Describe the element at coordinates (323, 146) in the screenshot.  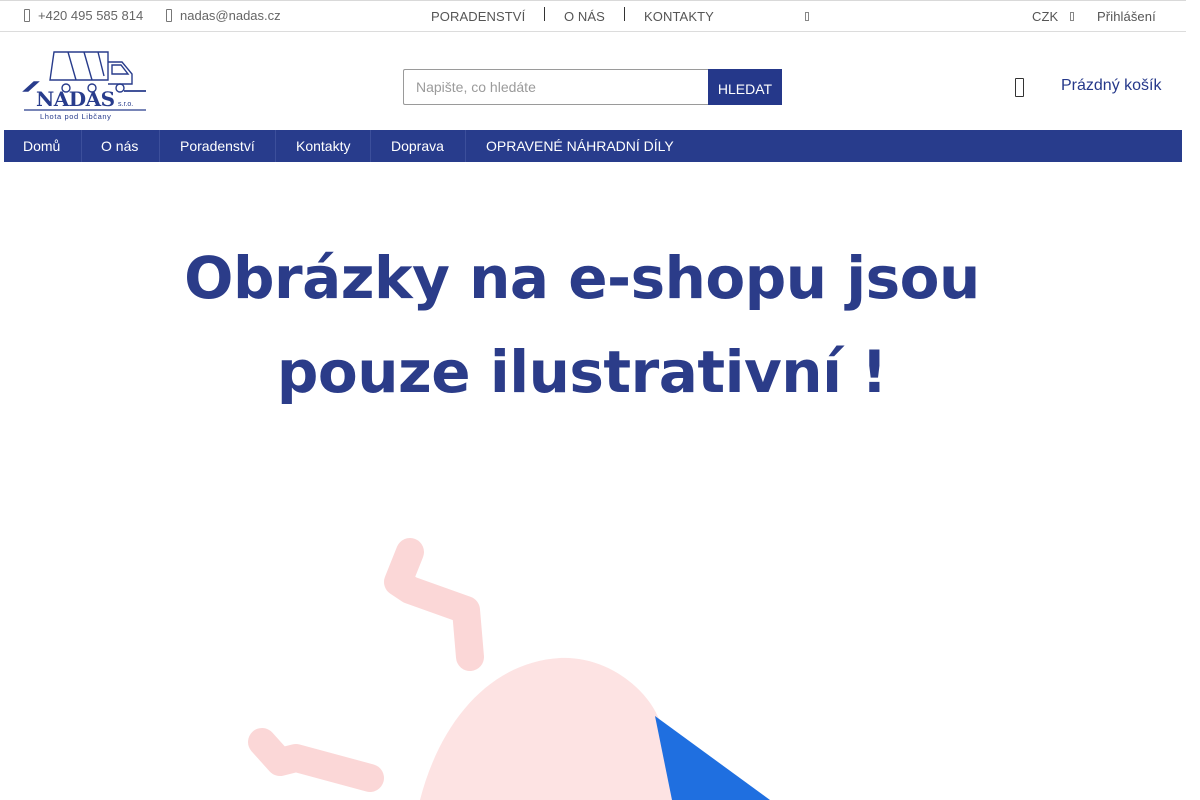
I see `nav-item-kontakty: Kontakty` at that location.